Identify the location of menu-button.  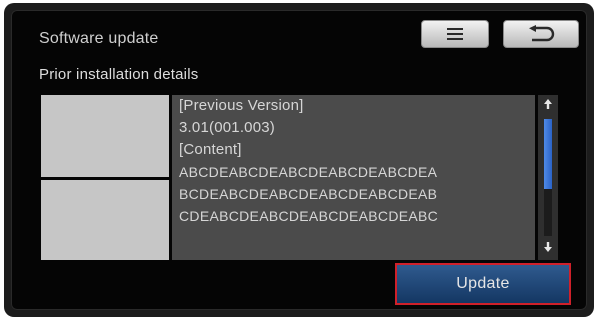
(455, 34).